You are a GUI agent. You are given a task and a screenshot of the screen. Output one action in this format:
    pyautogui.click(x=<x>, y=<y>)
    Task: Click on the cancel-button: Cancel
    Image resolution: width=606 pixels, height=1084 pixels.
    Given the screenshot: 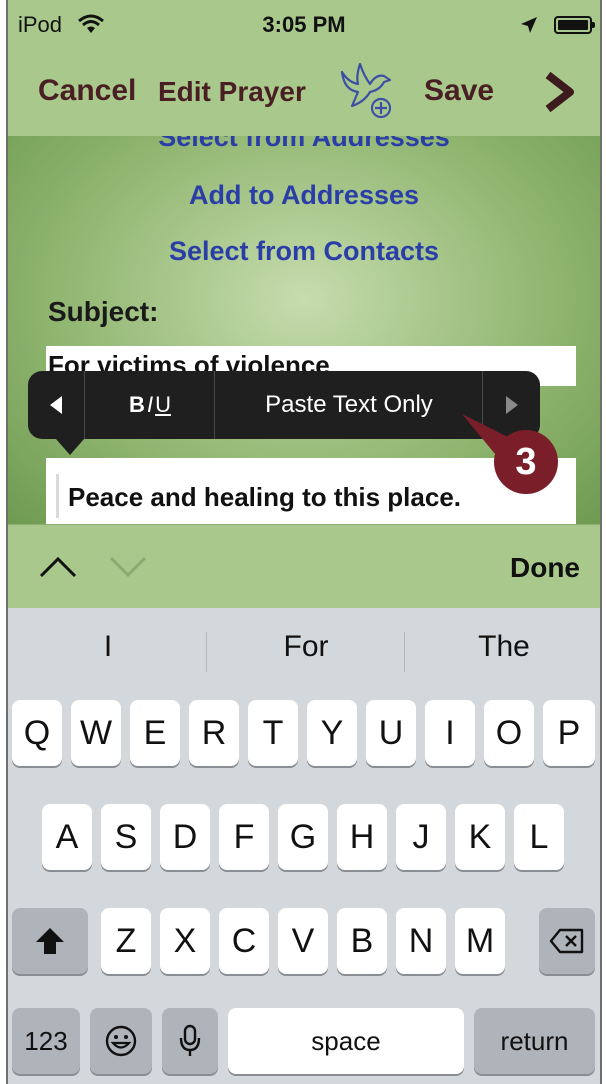 What is the action you would take?
    pyautogui.click(x=87, y=91)
    